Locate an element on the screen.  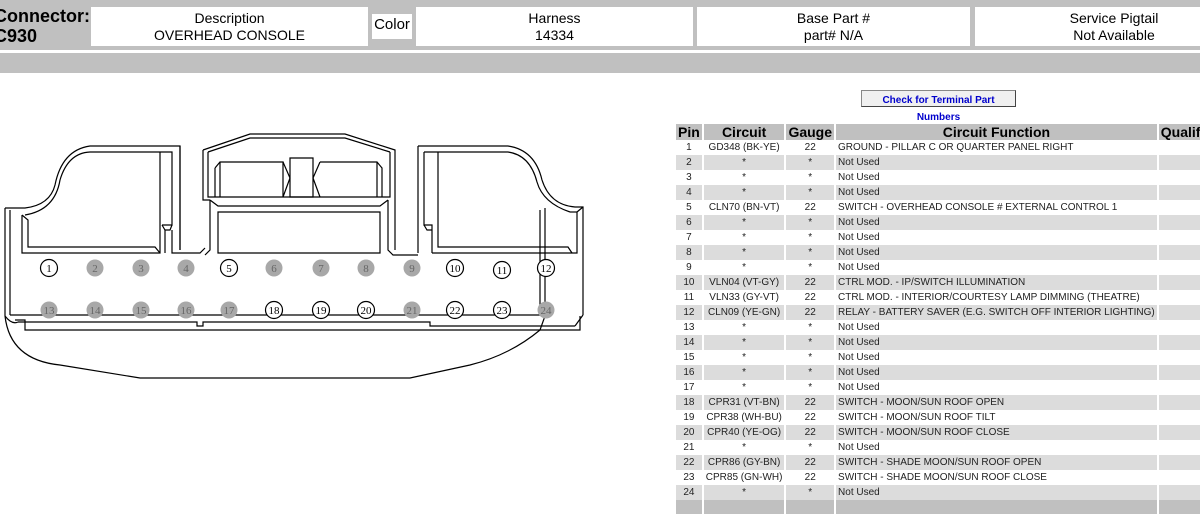
pin-3: 3 is located at coordinates (141, 268).